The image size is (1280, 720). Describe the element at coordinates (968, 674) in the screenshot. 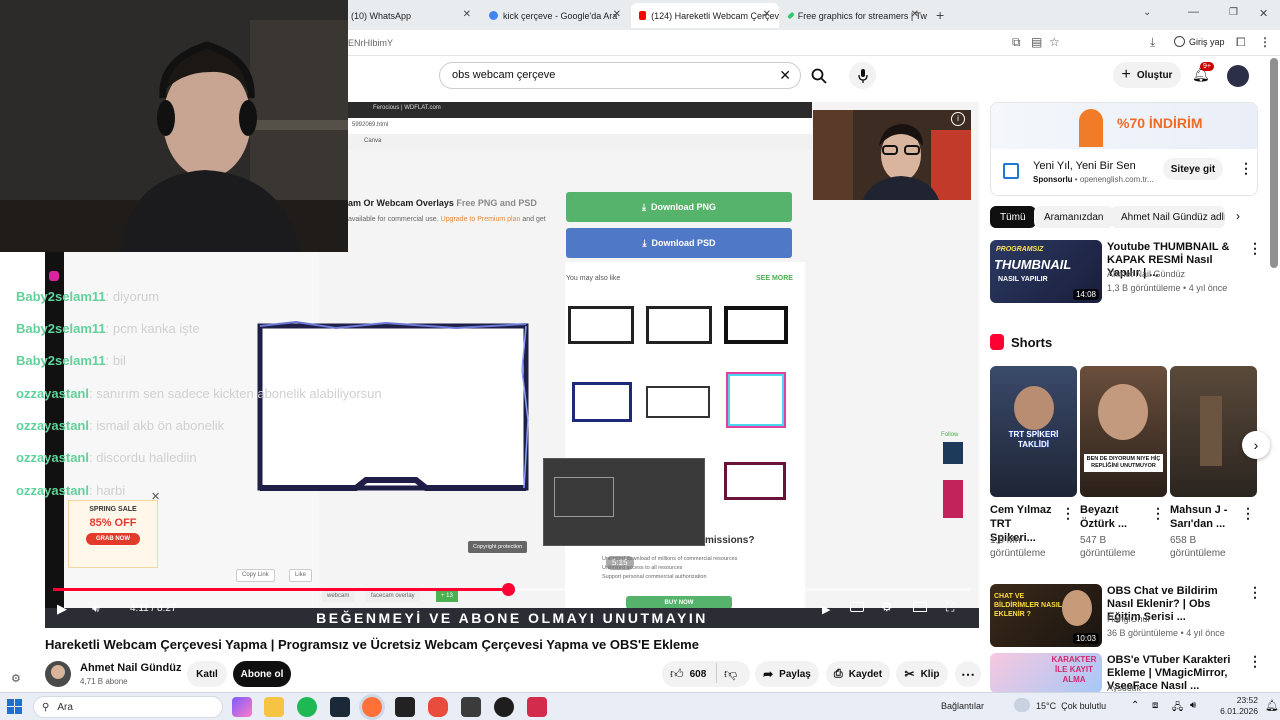

I see `more-actions-button: ⋯` at that location.